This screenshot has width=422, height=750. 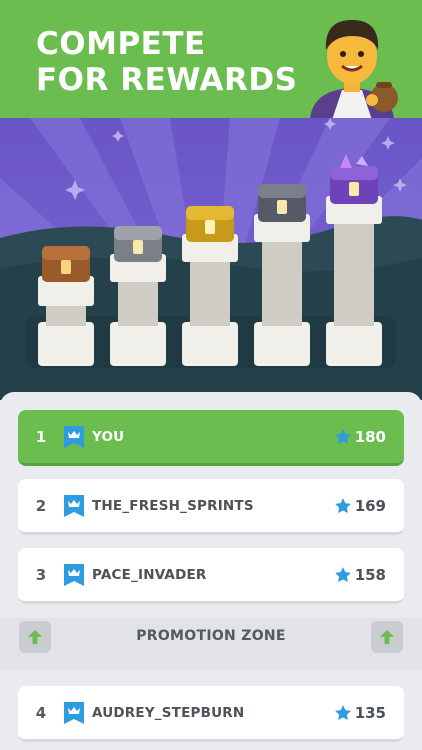 I want to click on player-score: 180, so click(x=360, y=437).